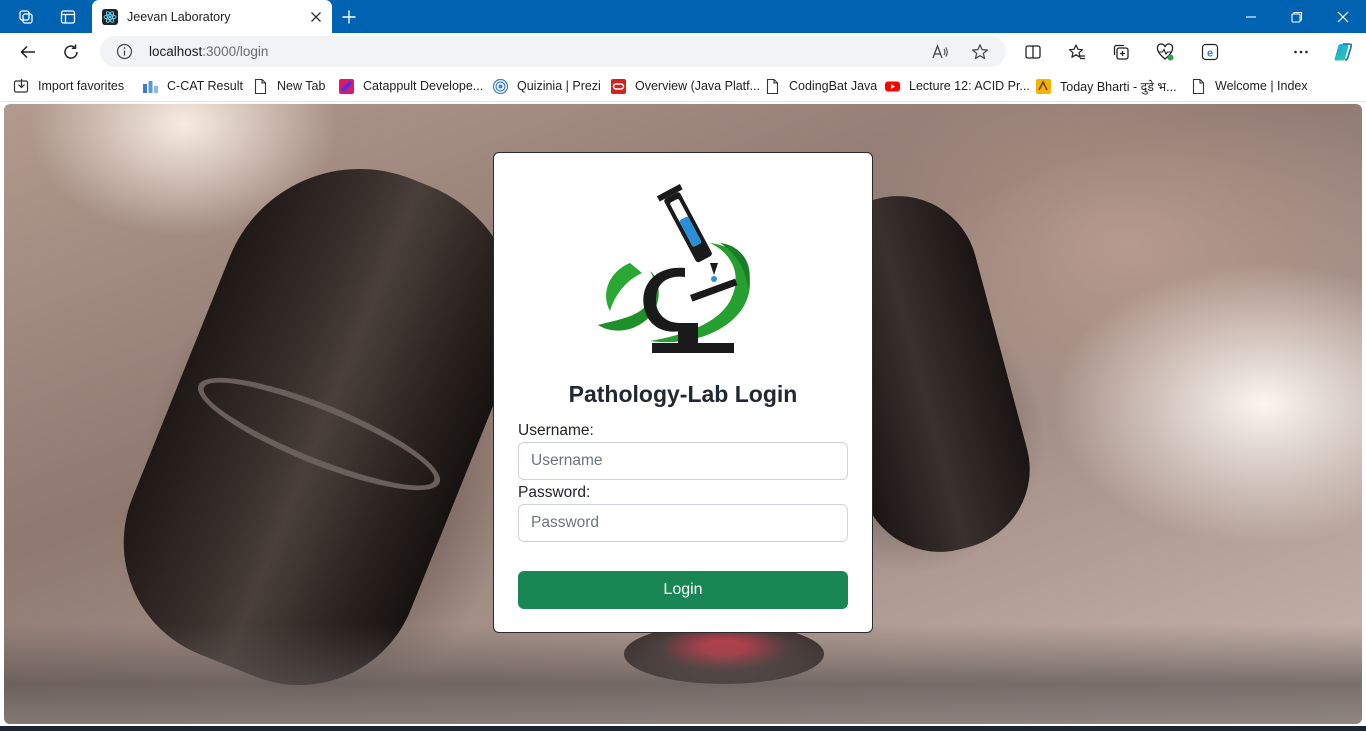  I want to click on close-tab-icon, so click(316, 17).